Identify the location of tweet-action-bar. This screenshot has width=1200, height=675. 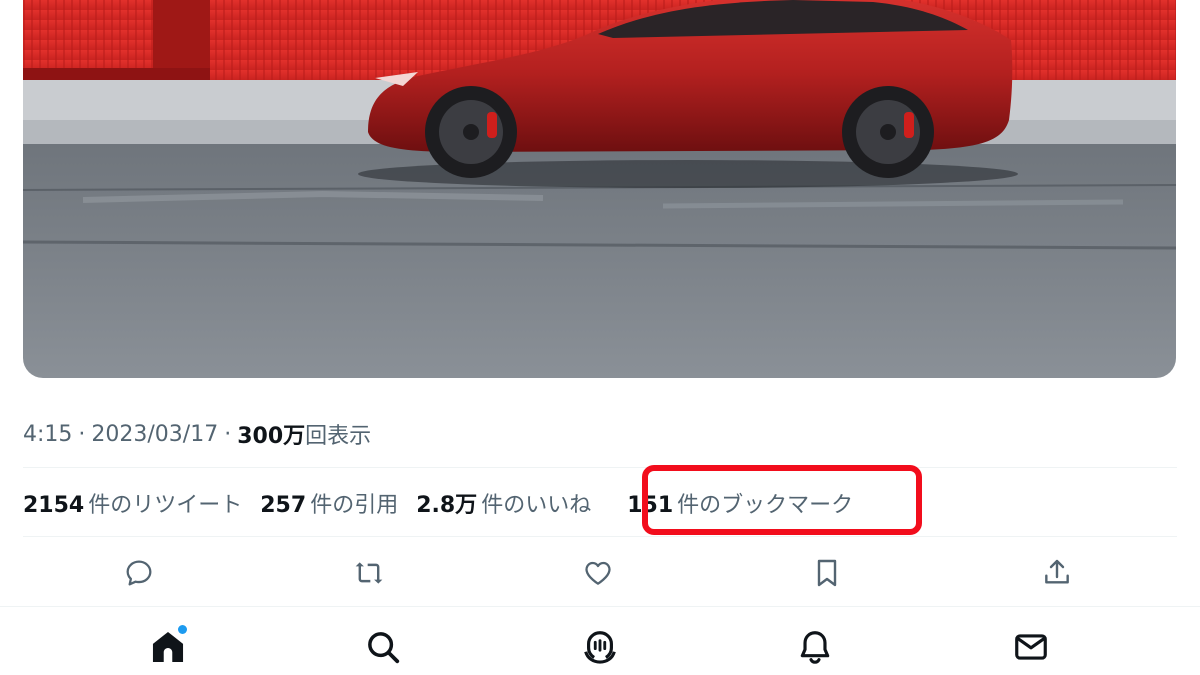
(600, 573).